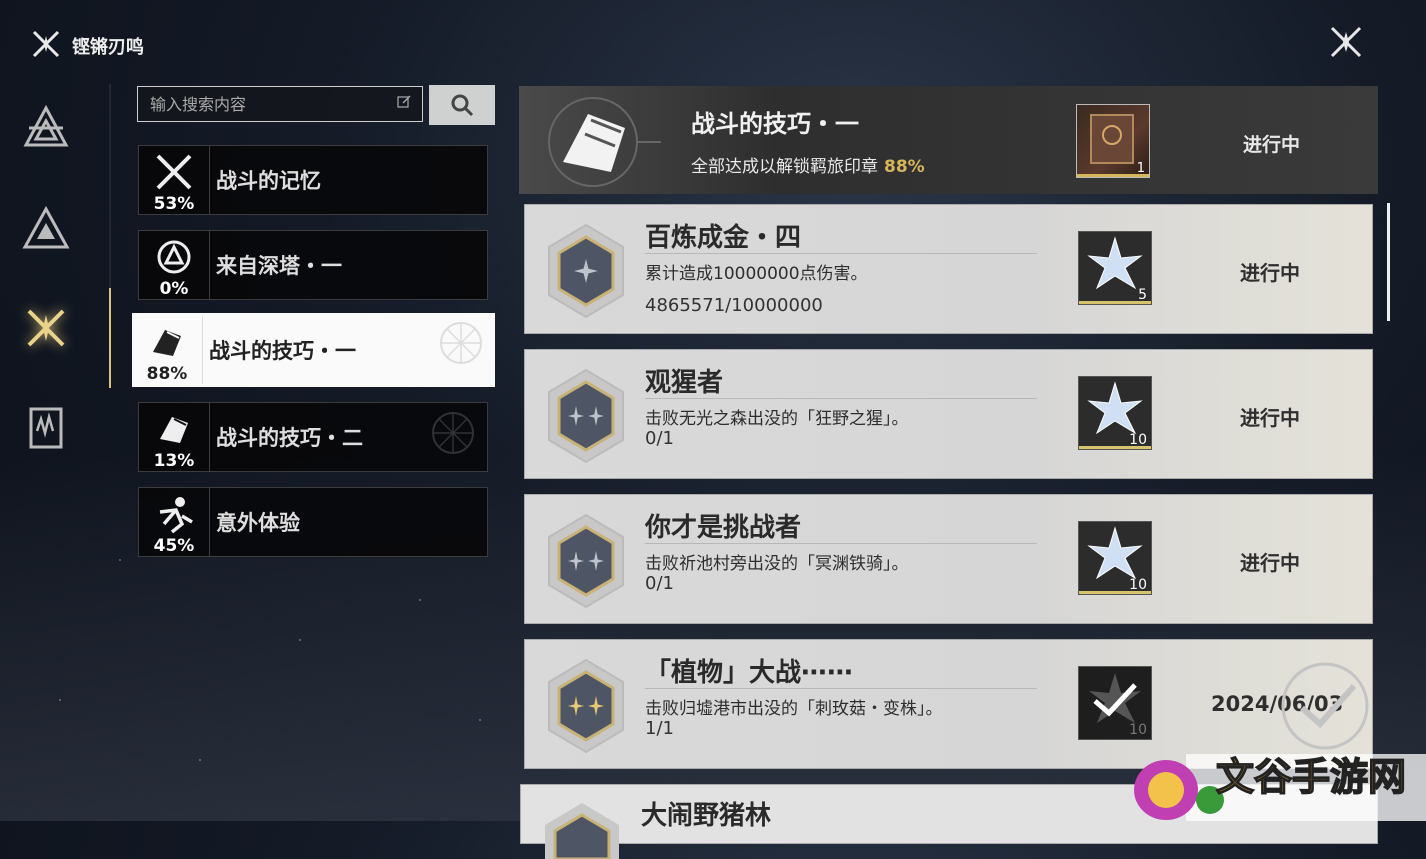  Describe the element at coordinates (1115, 703) in the screenshot. I see `achievement-reward-claimed: 10` at that location.